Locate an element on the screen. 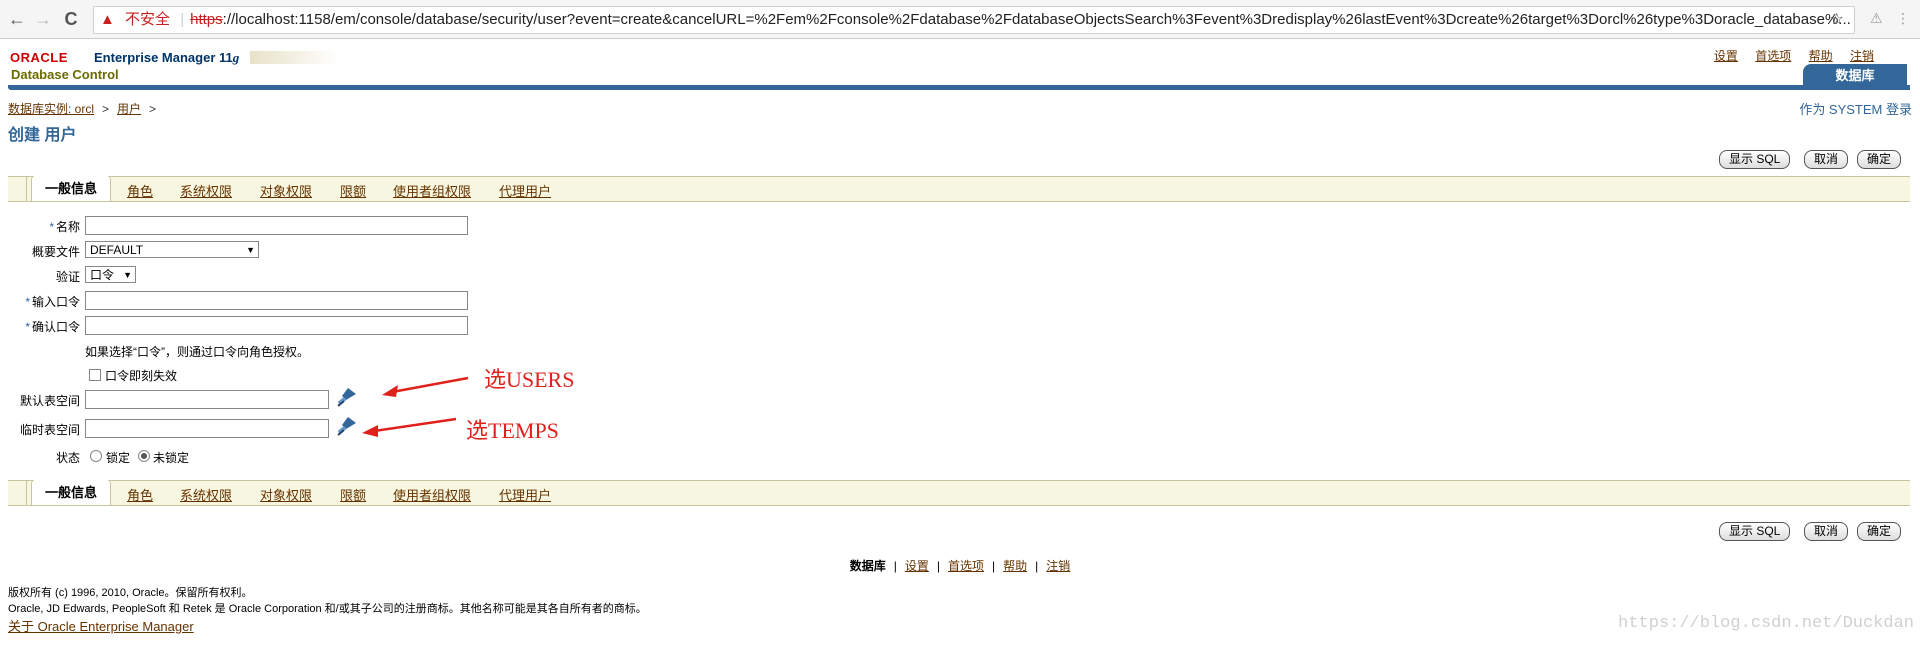 Image resolution: width=1920 pixels, height=645 pixels. name-label-text: 名称 is located at coordinates (67, 227).